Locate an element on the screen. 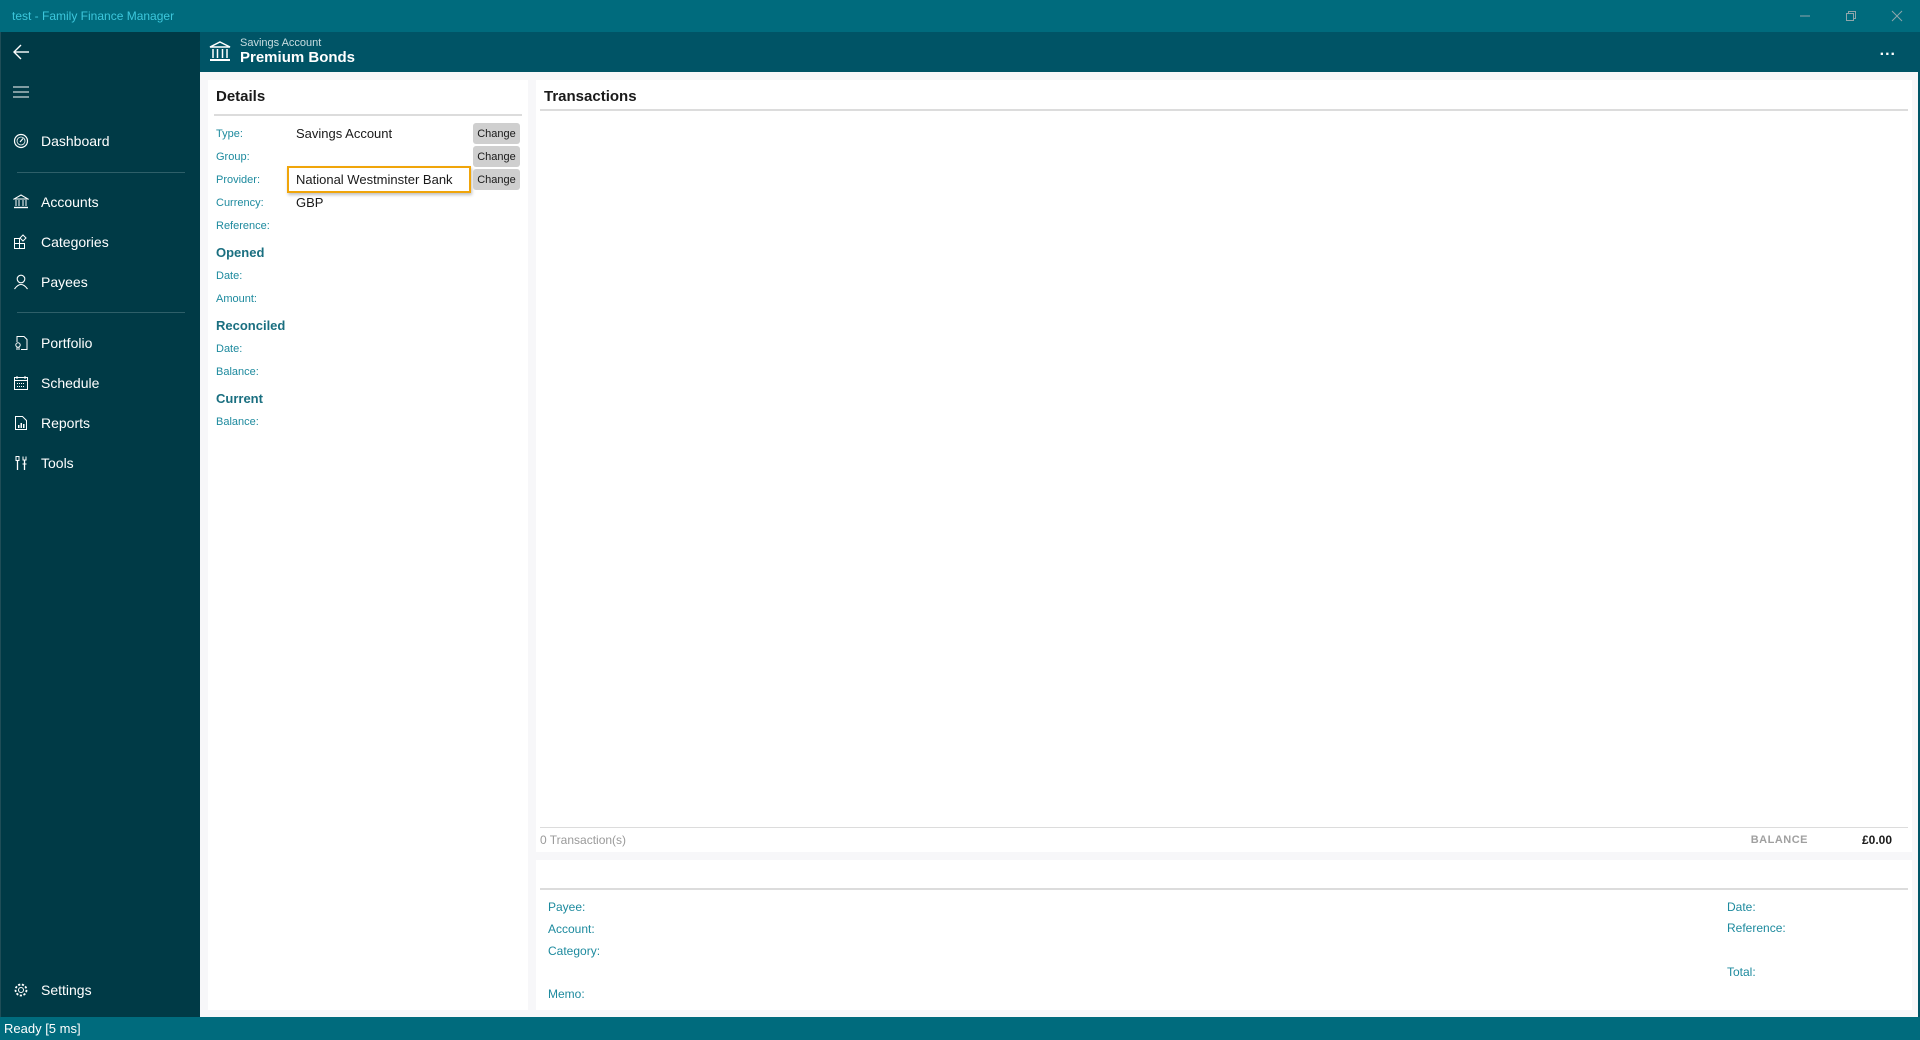  sidebar-item-label: Schedule is located at coordinates (70, 383).